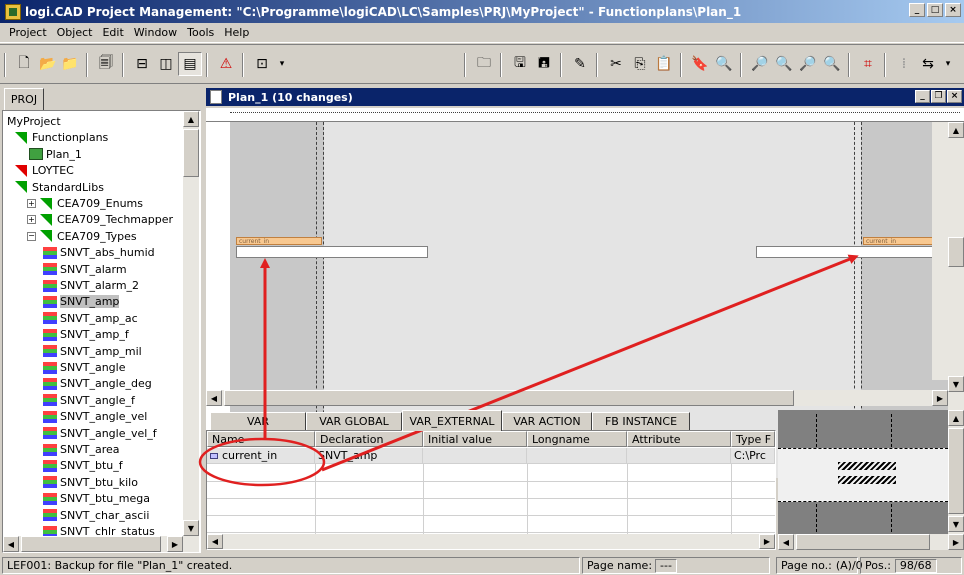 The width and height of the screenshot is (964, 575). What do you see at coordinates (753, 439) in the screenshot?
I see `col-type-header: Type F` at bounding box center [753, 439].